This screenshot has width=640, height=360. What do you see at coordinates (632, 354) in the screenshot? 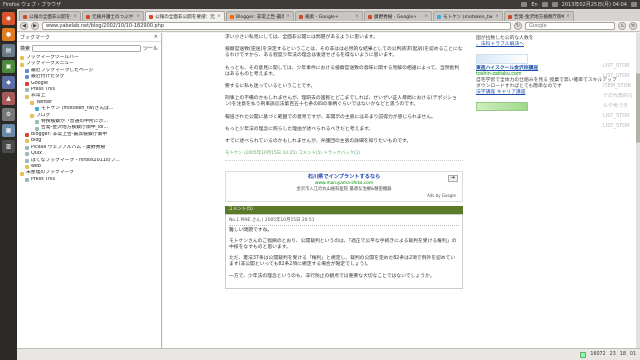
I see `status-zoom: 01` at bounding box center [632, 354].